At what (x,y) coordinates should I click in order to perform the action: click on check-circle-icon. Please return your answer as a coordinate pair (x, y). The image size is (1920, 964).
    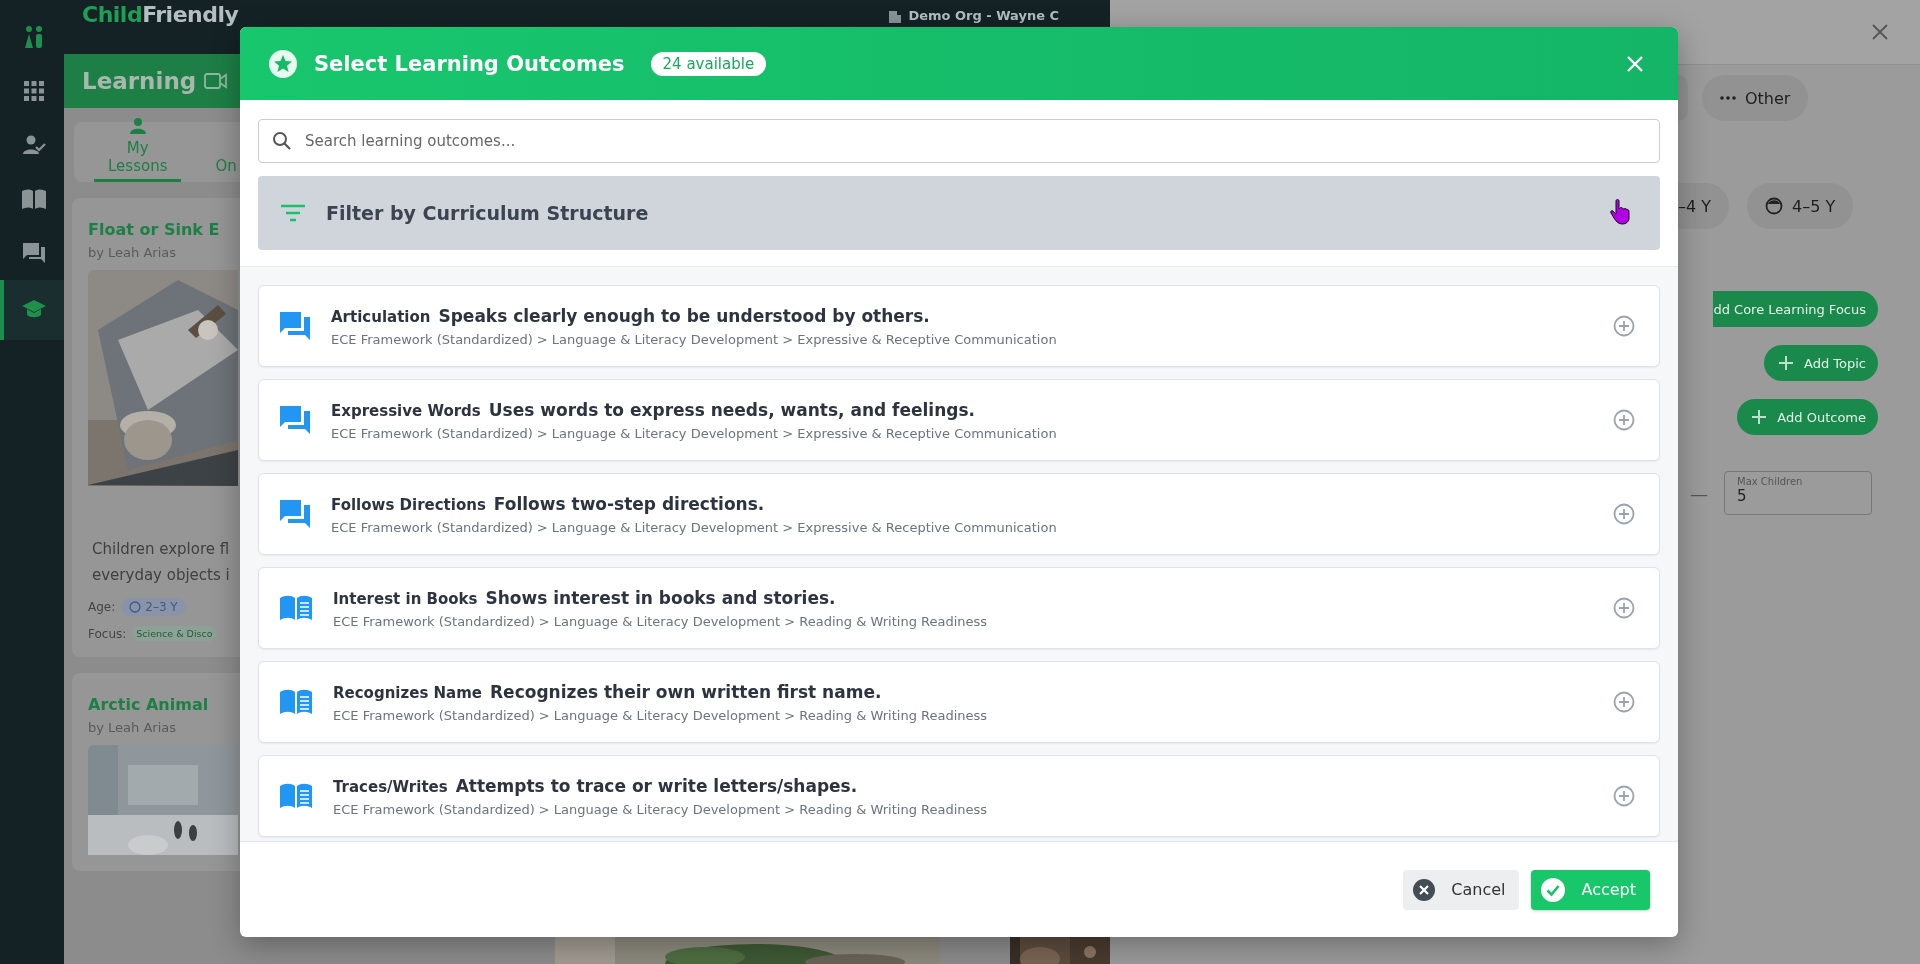
    Looking at the image, I should click on (1553, 889).